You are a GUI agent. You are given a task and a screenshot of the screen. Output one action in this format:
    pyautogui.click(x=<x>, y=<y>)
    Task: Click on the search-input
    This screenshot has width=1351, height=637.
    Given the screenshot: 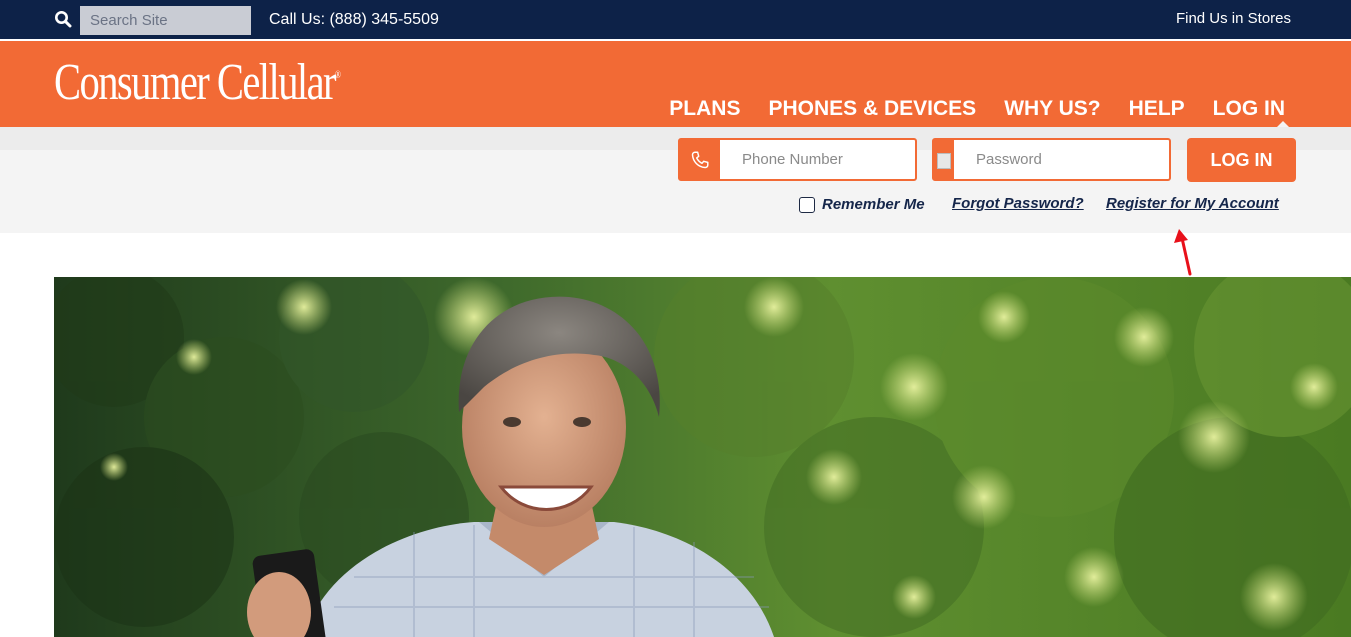 What is the action you would take?
    pyautogui.click(x=165, y=20)
    